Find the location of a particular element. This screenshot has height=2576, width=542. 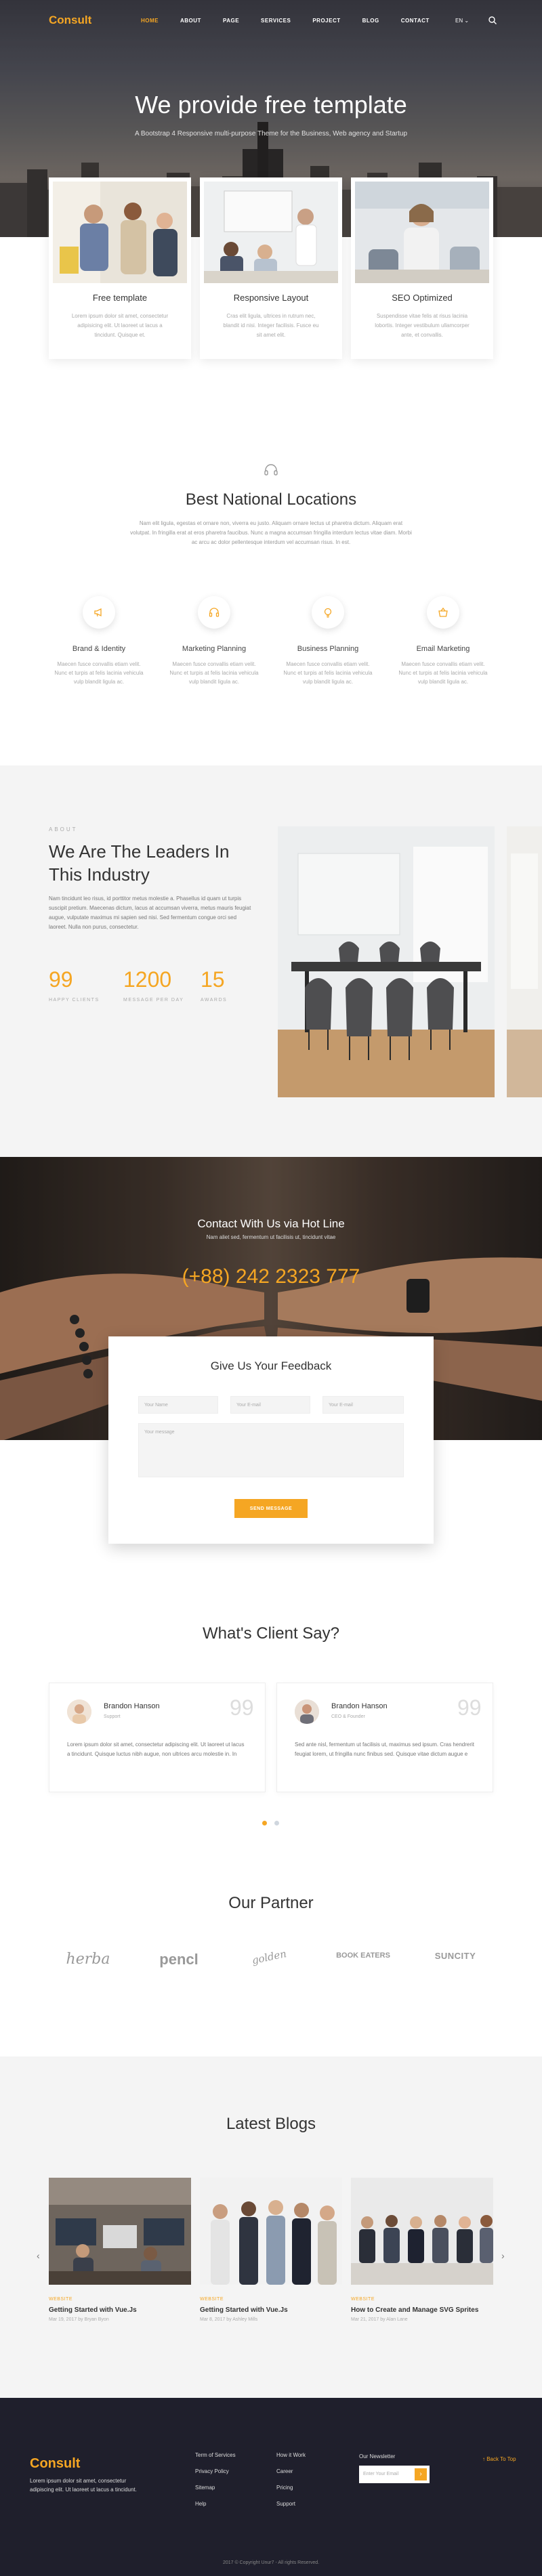

hotline-title: Contact With Us via Hot Line is located at coordinates (271, 1223).